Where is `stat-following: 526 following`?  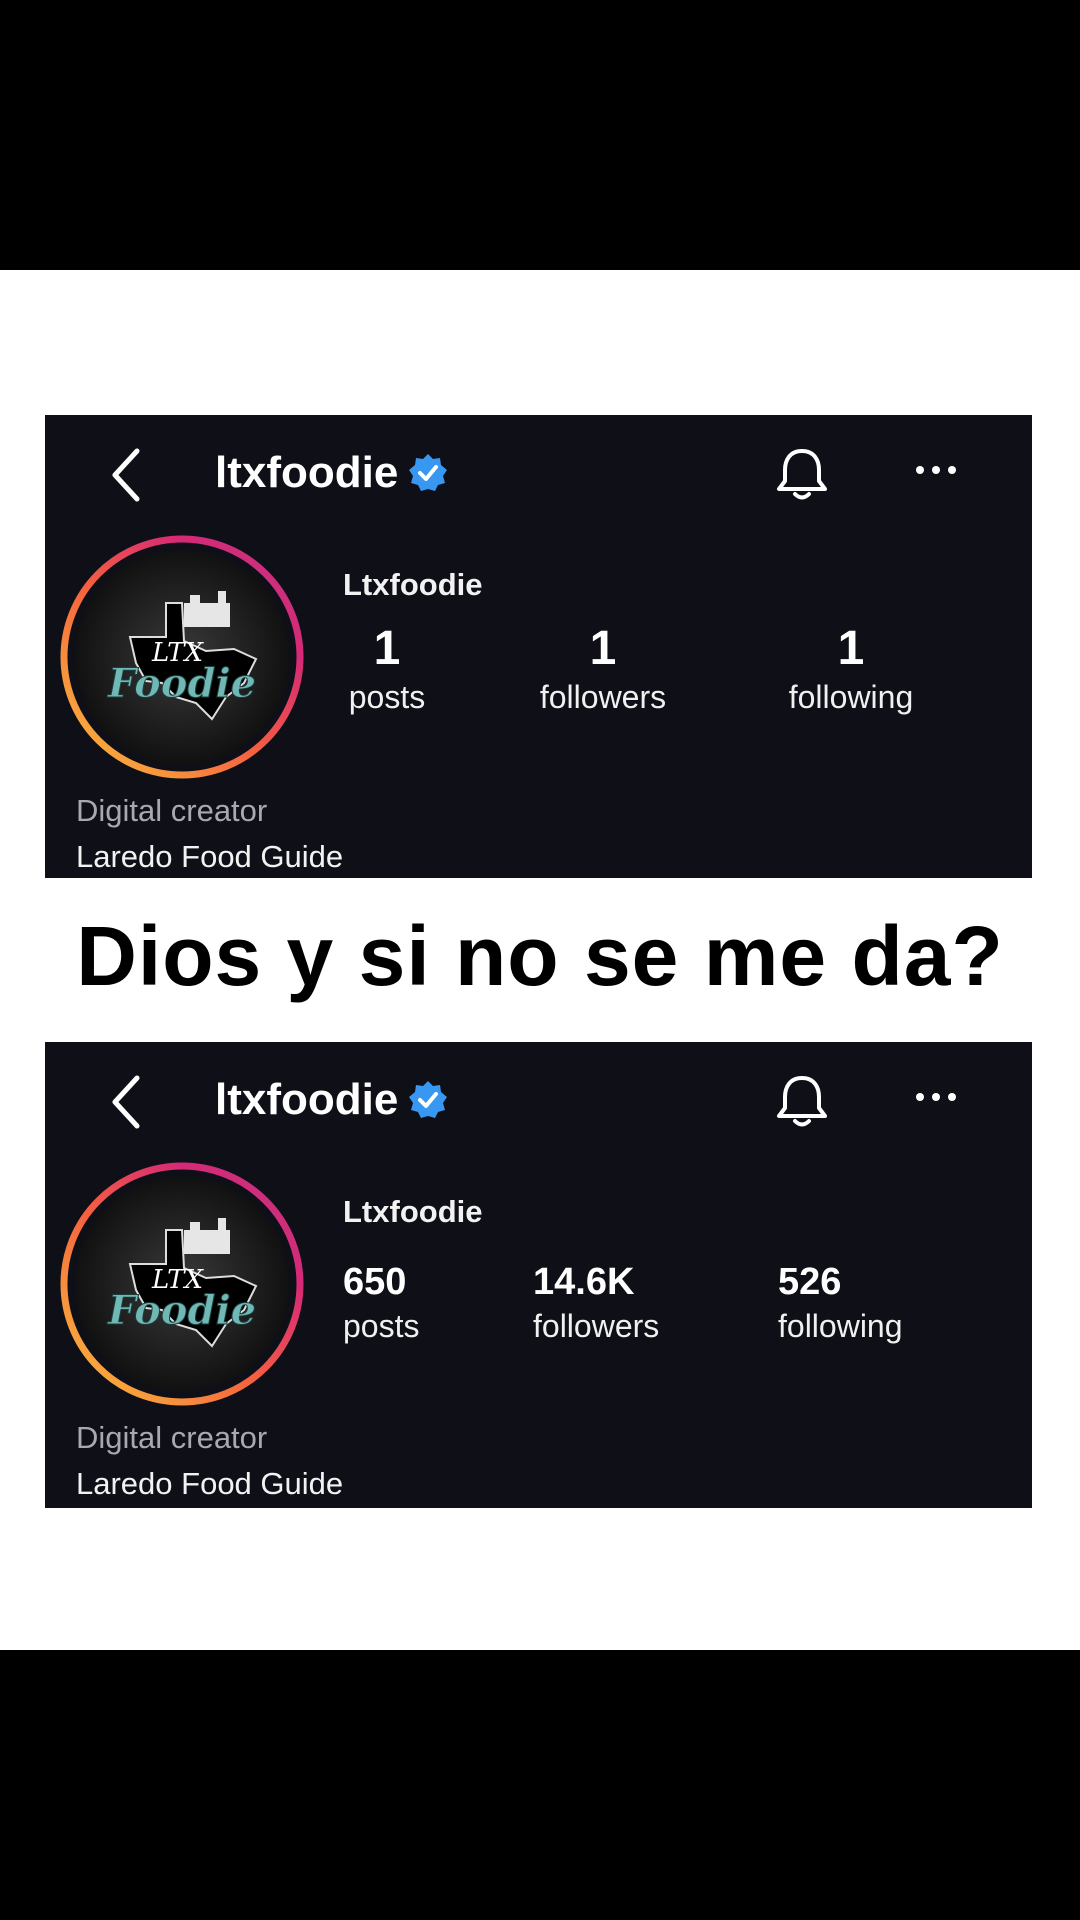 stat-following: 526 following is located at coordinates (840, 1304).